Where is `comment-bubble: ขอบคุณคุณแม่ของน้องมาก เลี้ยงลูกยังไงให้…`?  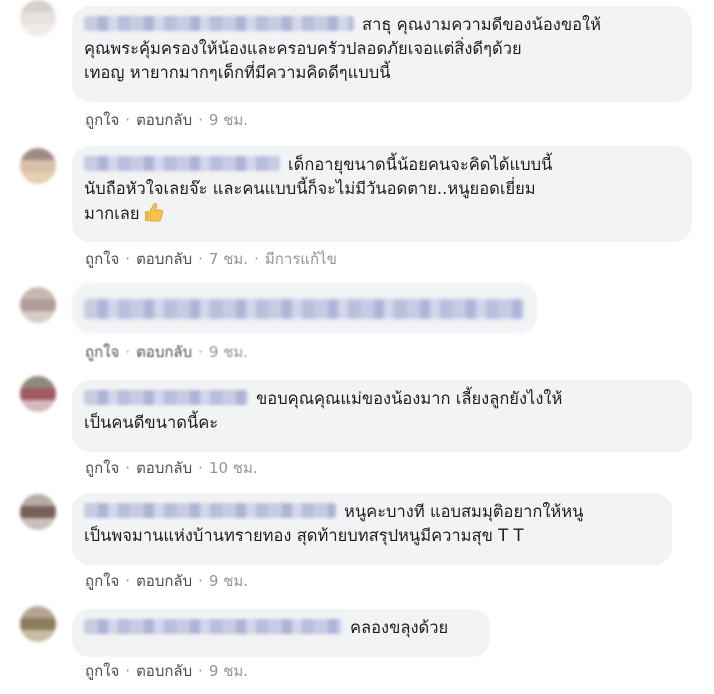 comment-bubble: ขอบคุณคุณแม่ของน้องมาก เลี้ยงลูกยังไงให้… is located at coordinates (382, 416).